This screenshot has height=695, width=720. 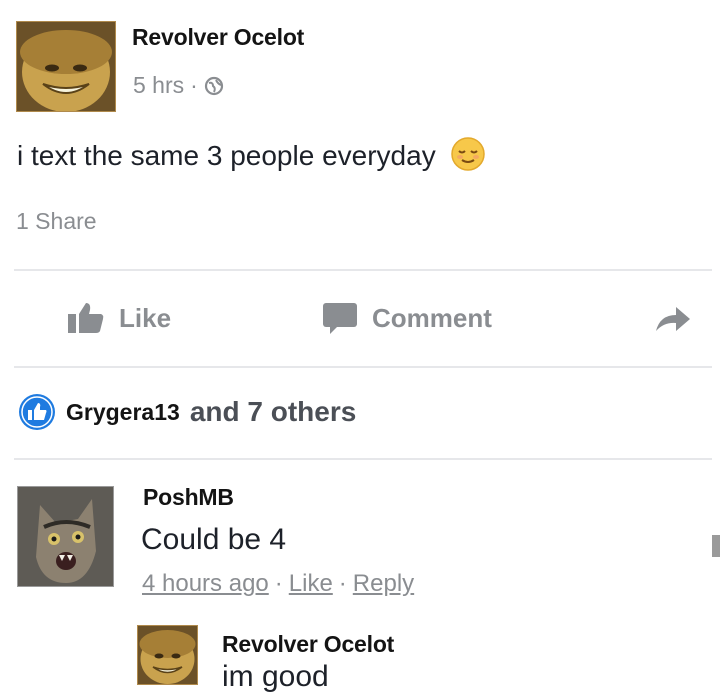 What do you see at coordinates (311, 584) in the screenshot?
I see `comment-like-link: Like` at bounding box center [311, 584].